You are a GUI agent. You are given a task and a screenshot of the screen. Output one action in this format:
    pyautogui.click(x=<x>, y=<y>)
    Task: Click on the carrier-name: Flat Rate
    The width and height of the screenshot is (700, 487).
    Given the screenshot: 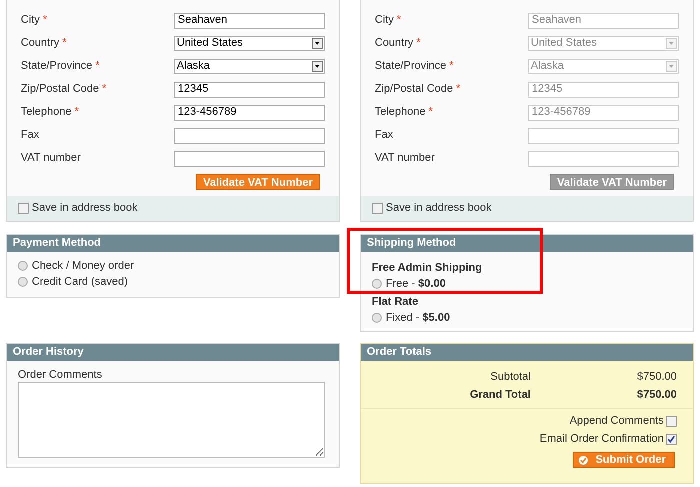 What is the action you would take?
    pyautogui.click(x=396, y=302)
    